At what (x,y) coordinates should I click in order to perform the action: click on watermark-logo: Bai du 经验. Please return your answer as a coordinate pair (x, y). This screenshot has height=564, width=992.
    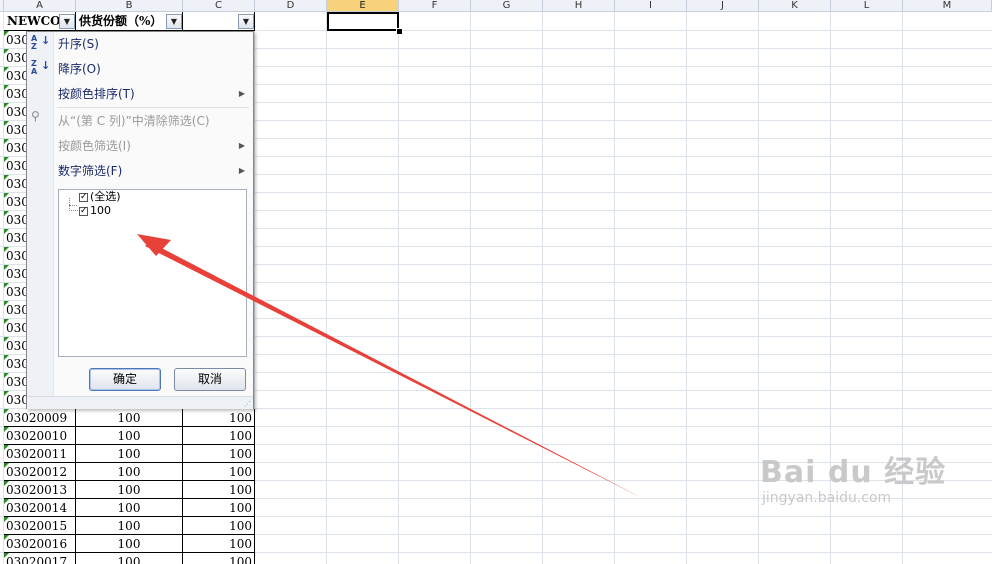
    Looking at the image, I should click on (853, 472).